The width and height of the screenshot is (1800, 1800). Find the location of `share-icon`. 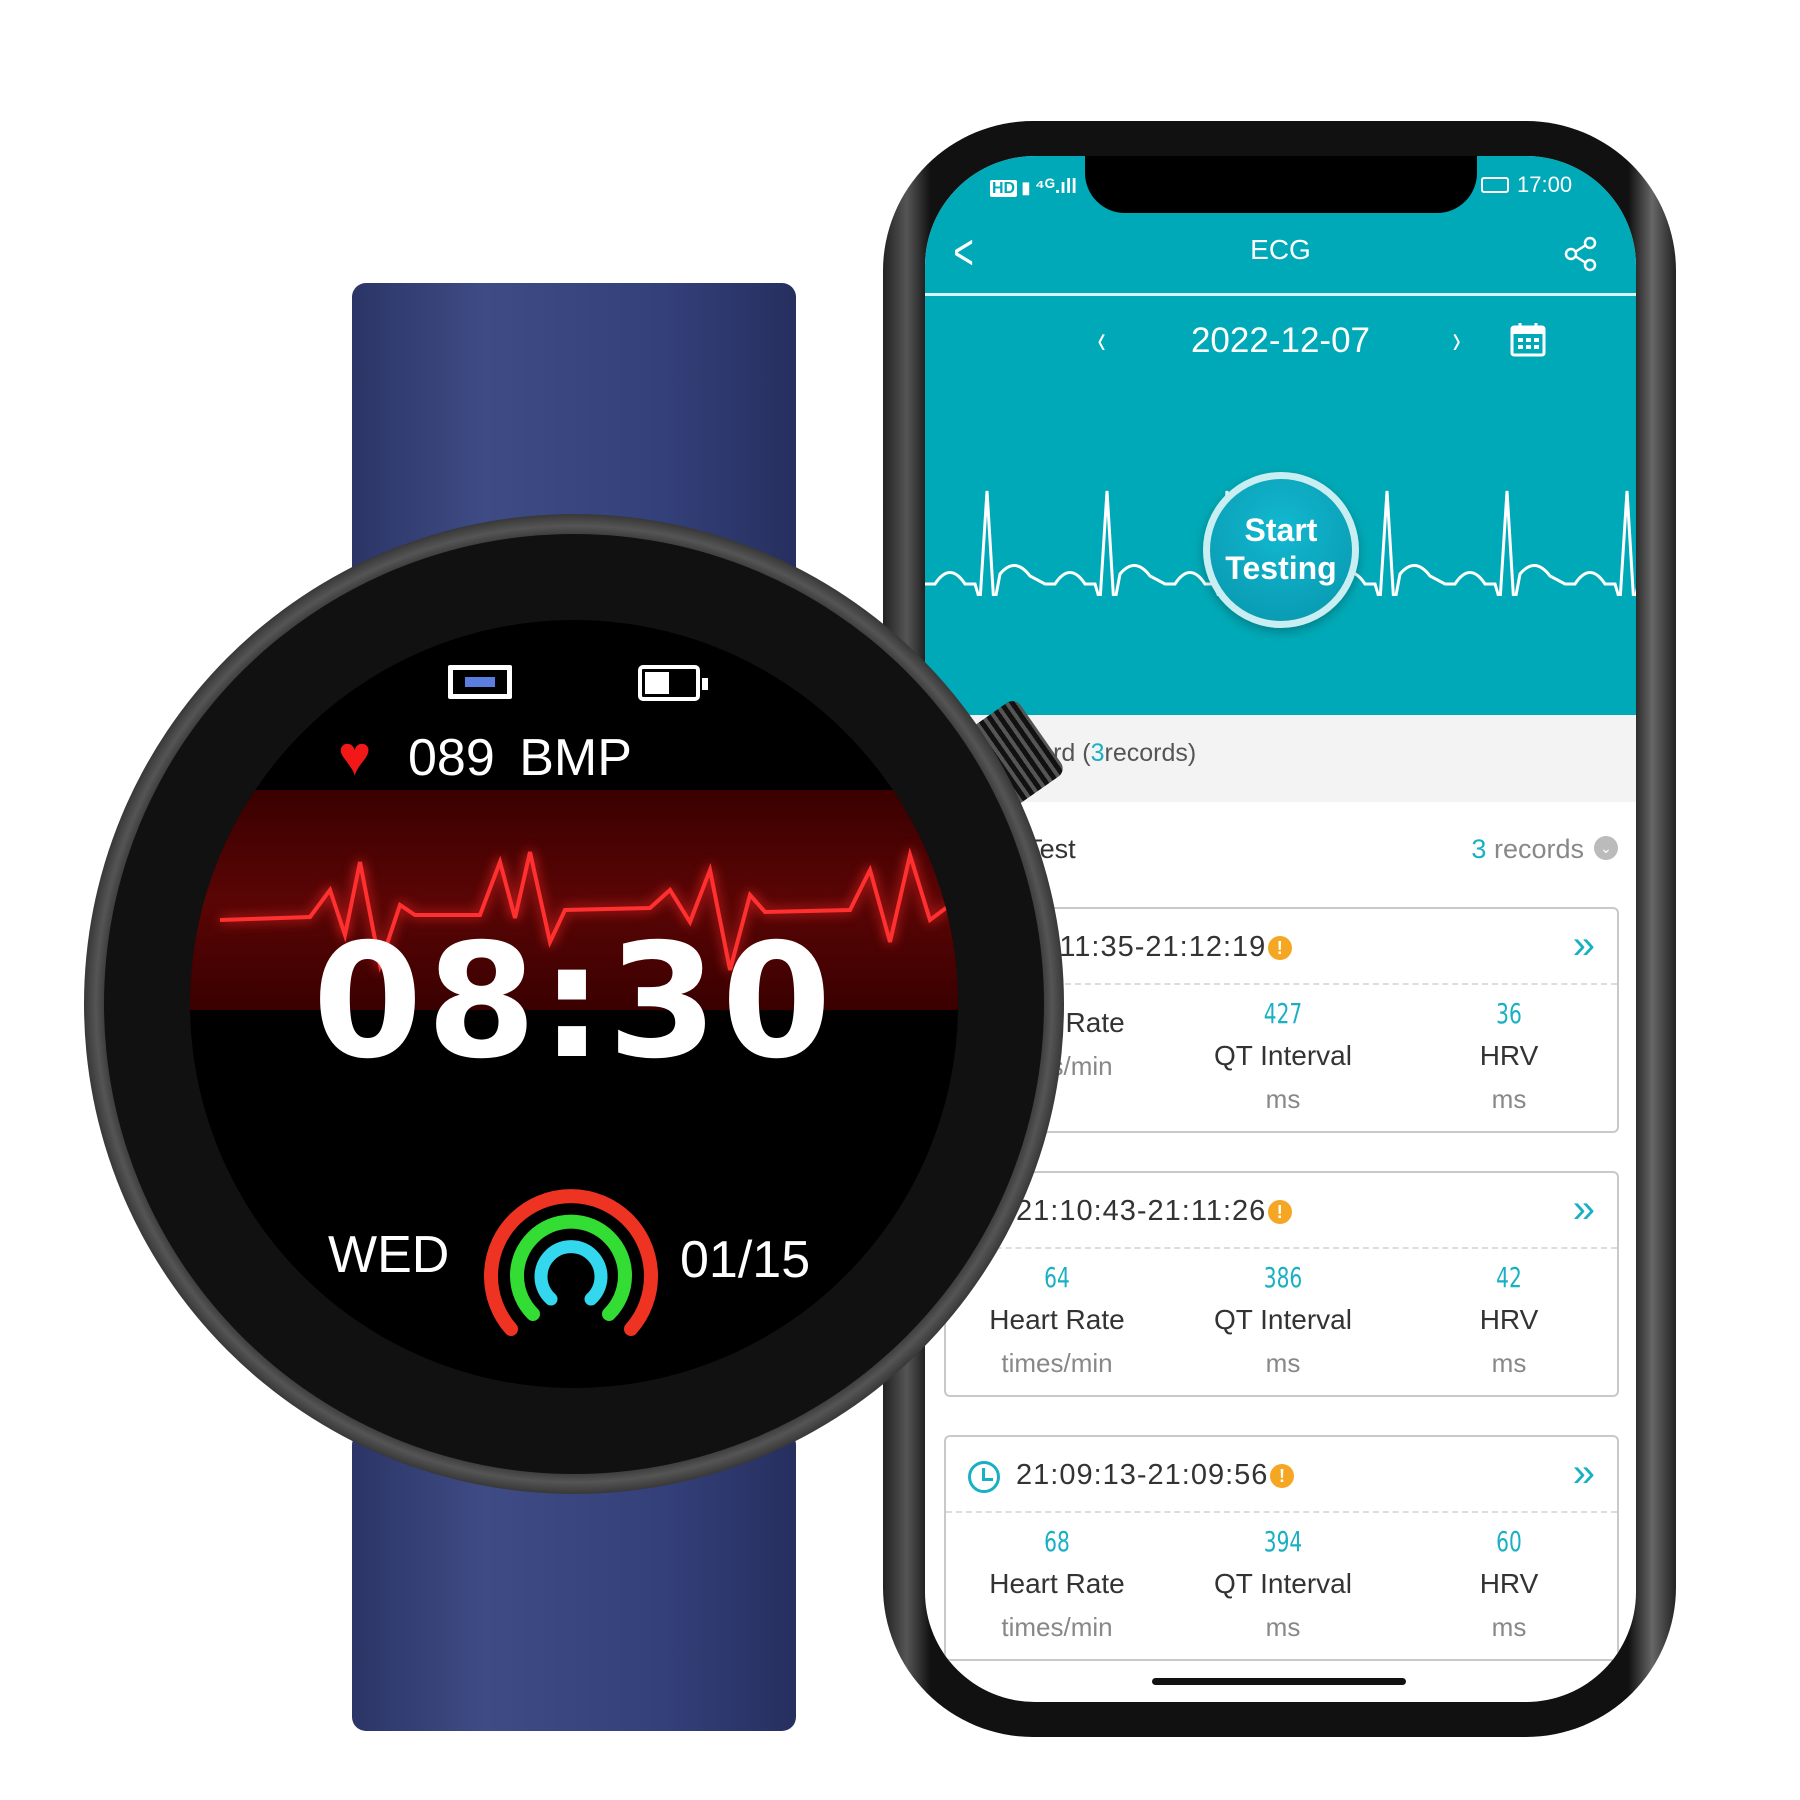

share-icon is located at coordinates (1581, 254).